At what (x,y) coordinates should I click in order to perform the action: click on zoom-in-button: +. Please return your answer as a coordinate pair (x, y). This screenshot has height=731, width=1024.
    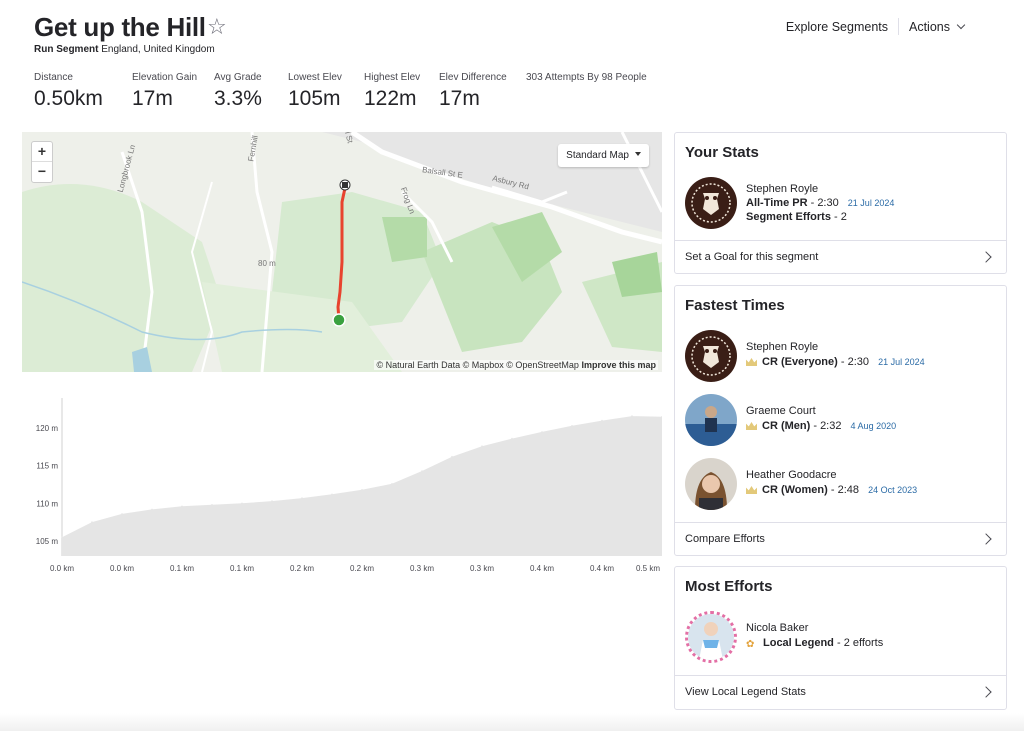
    Looking at the image, I should click on (42, 152).